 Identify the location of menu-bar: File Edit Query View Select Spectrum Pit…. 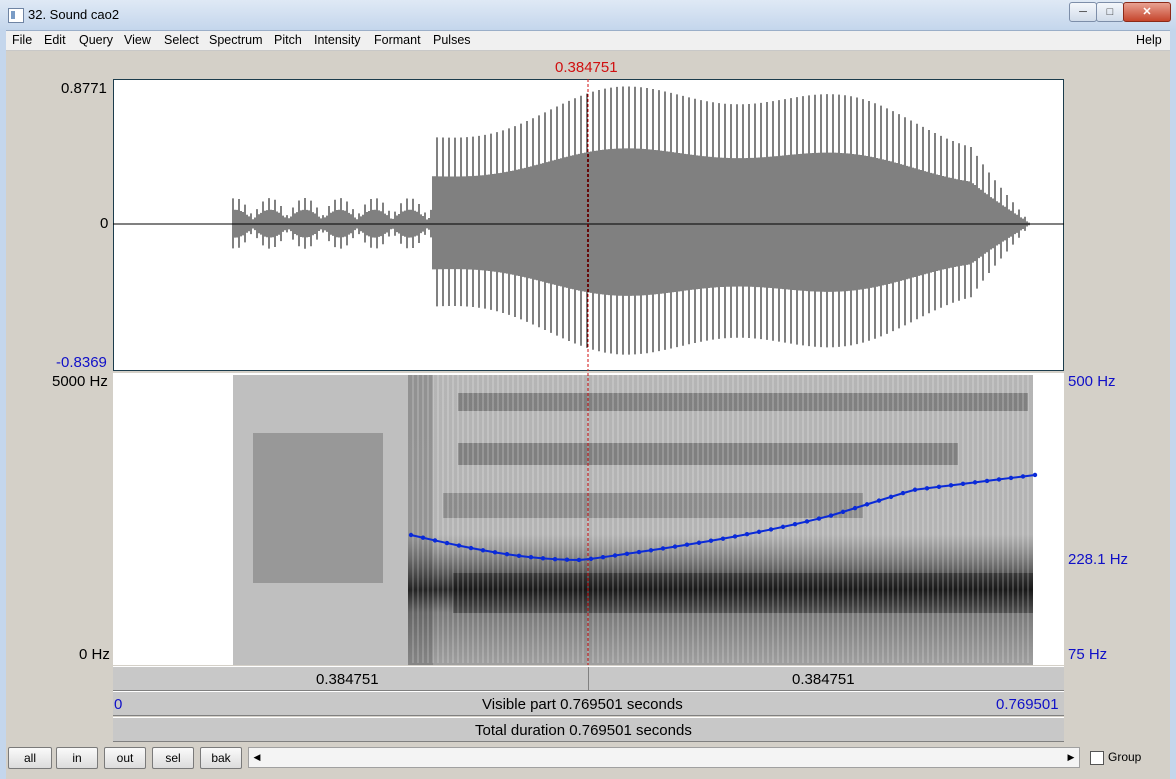
(588, 41).